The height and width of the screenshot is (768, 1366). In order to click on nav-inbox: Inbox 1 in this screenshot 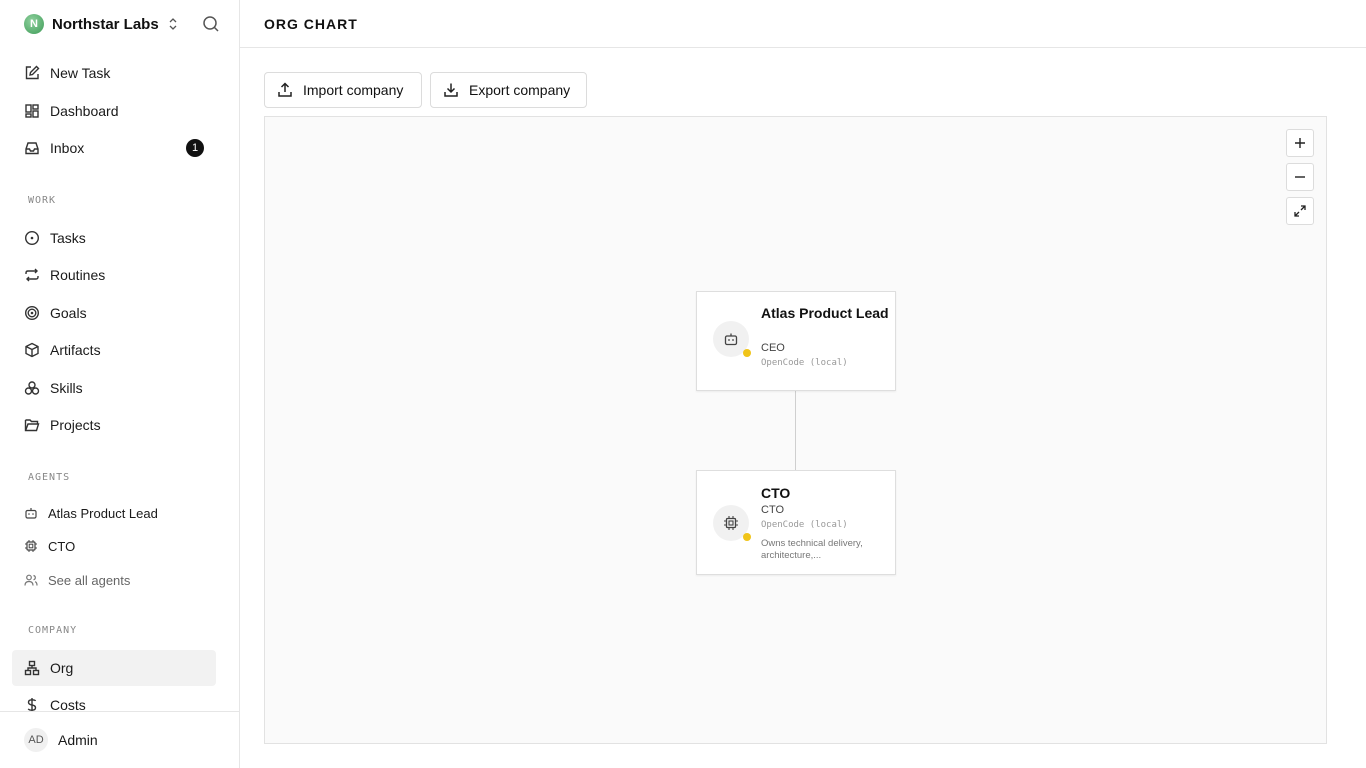, I will do `click(114, 148)`.